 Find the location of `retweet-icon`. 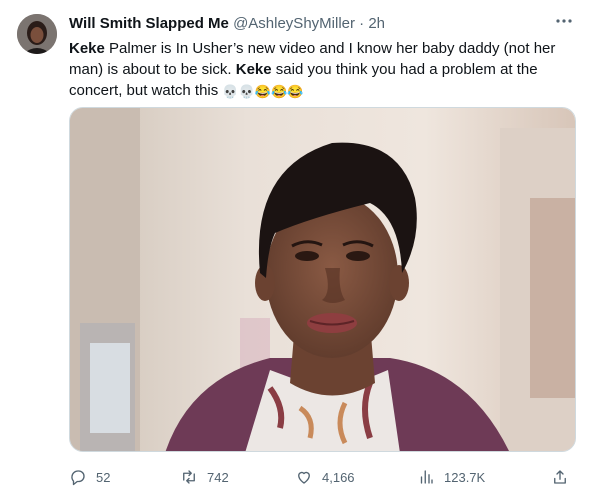

retweet-icon is located at coordinates (189, 477).